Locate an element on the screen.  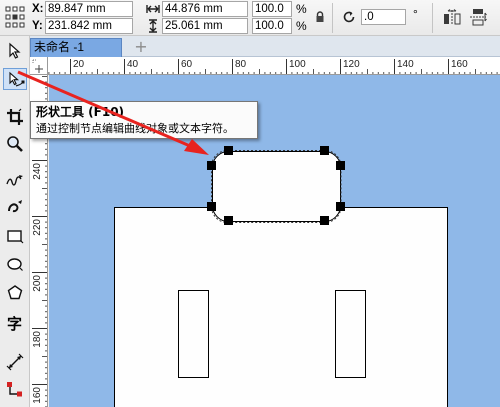
smart-drawing-icon is located at coordinates (15, 206).